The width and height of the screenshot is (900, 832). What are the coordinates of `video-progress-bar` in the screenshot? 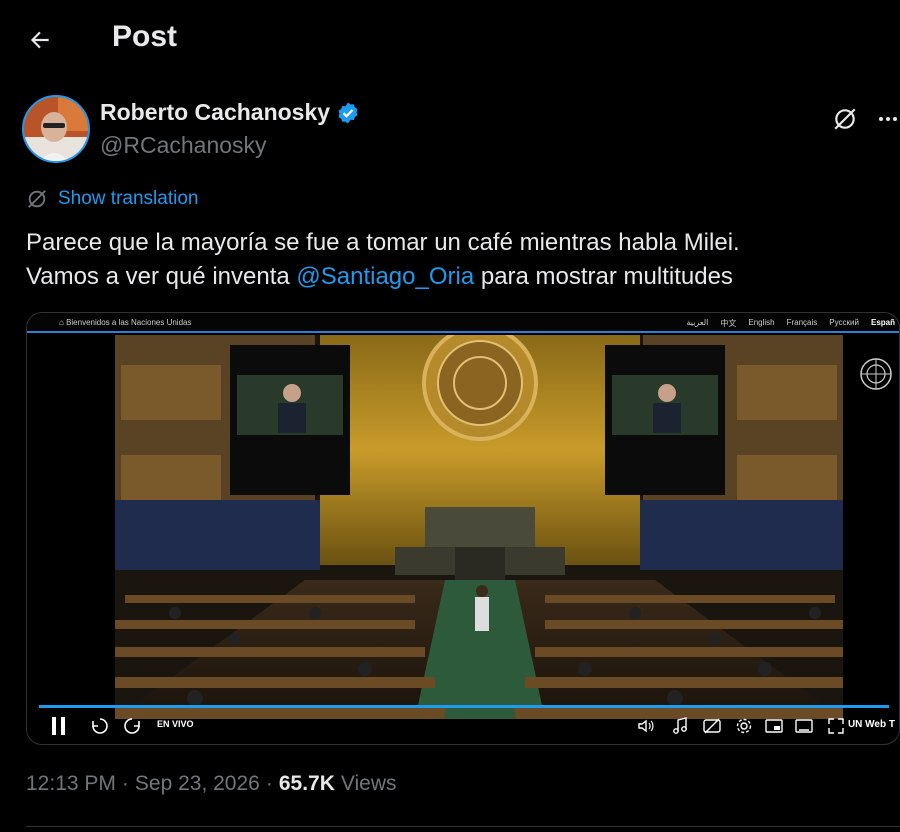 It's located at (464, 706).